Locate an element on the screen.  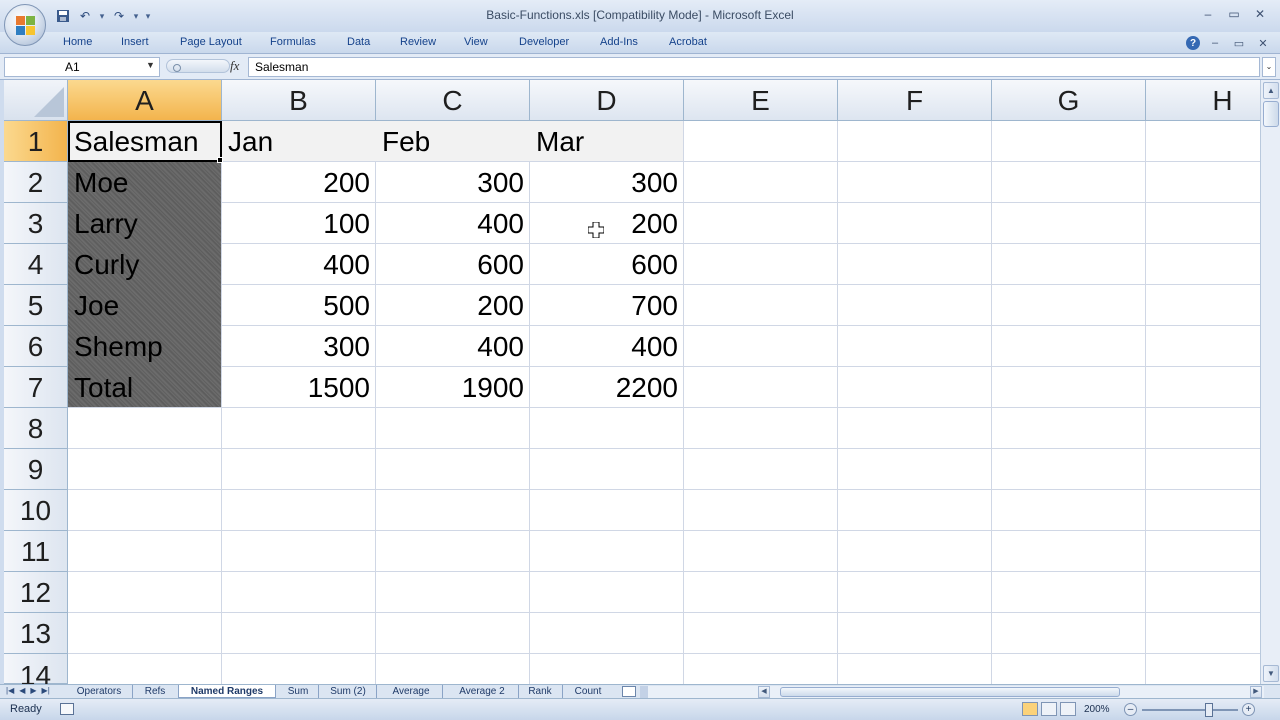
sheet-tab-average: Average is located at coordinates (411, 691).